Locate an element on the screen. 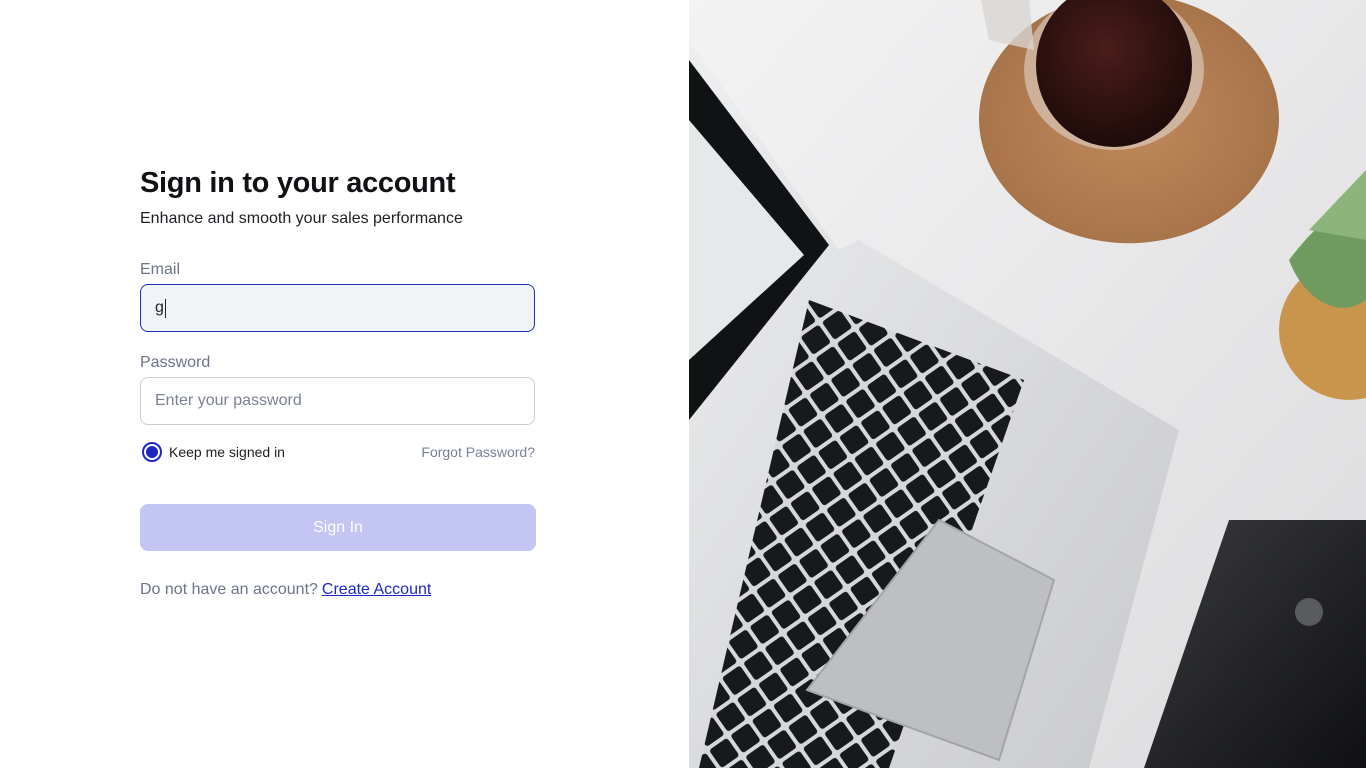  radio-selected-dot is located at coordinates (152, 452).